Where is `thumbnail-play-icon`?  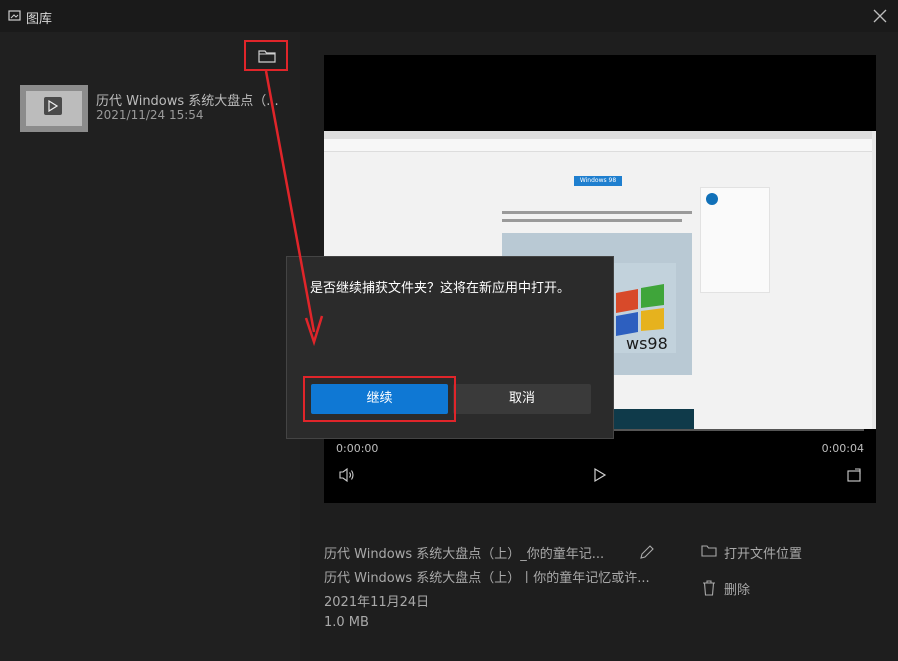 thumbnail-play-icon is located at coordinates (53, 106).